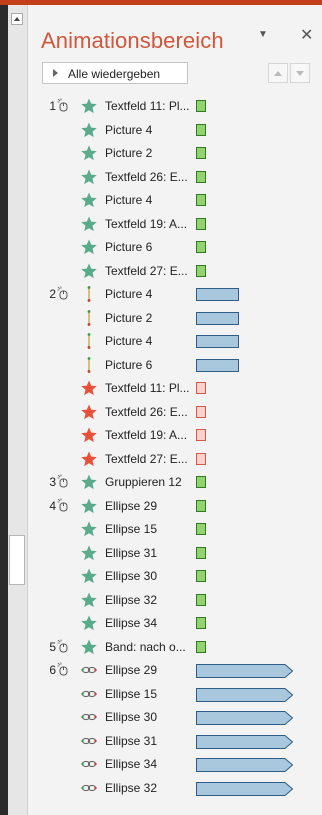  I want to click on item-name: Ellipse 31, so click(131, 552).